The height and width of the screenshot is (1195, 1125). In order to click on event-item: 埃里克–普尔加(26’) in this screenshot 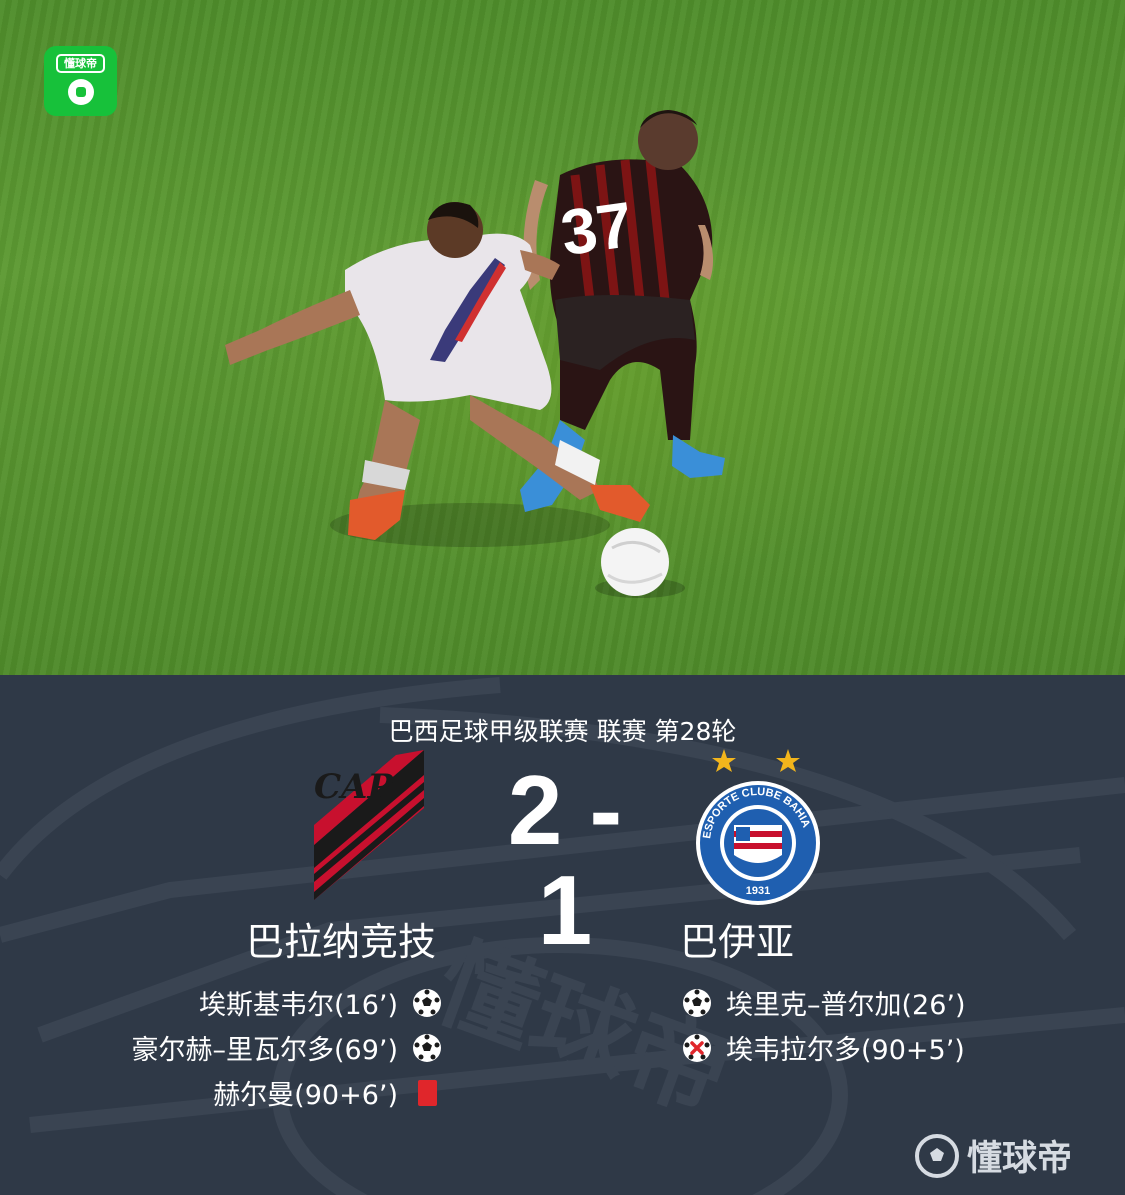, I will do `click(824, 1002)`.